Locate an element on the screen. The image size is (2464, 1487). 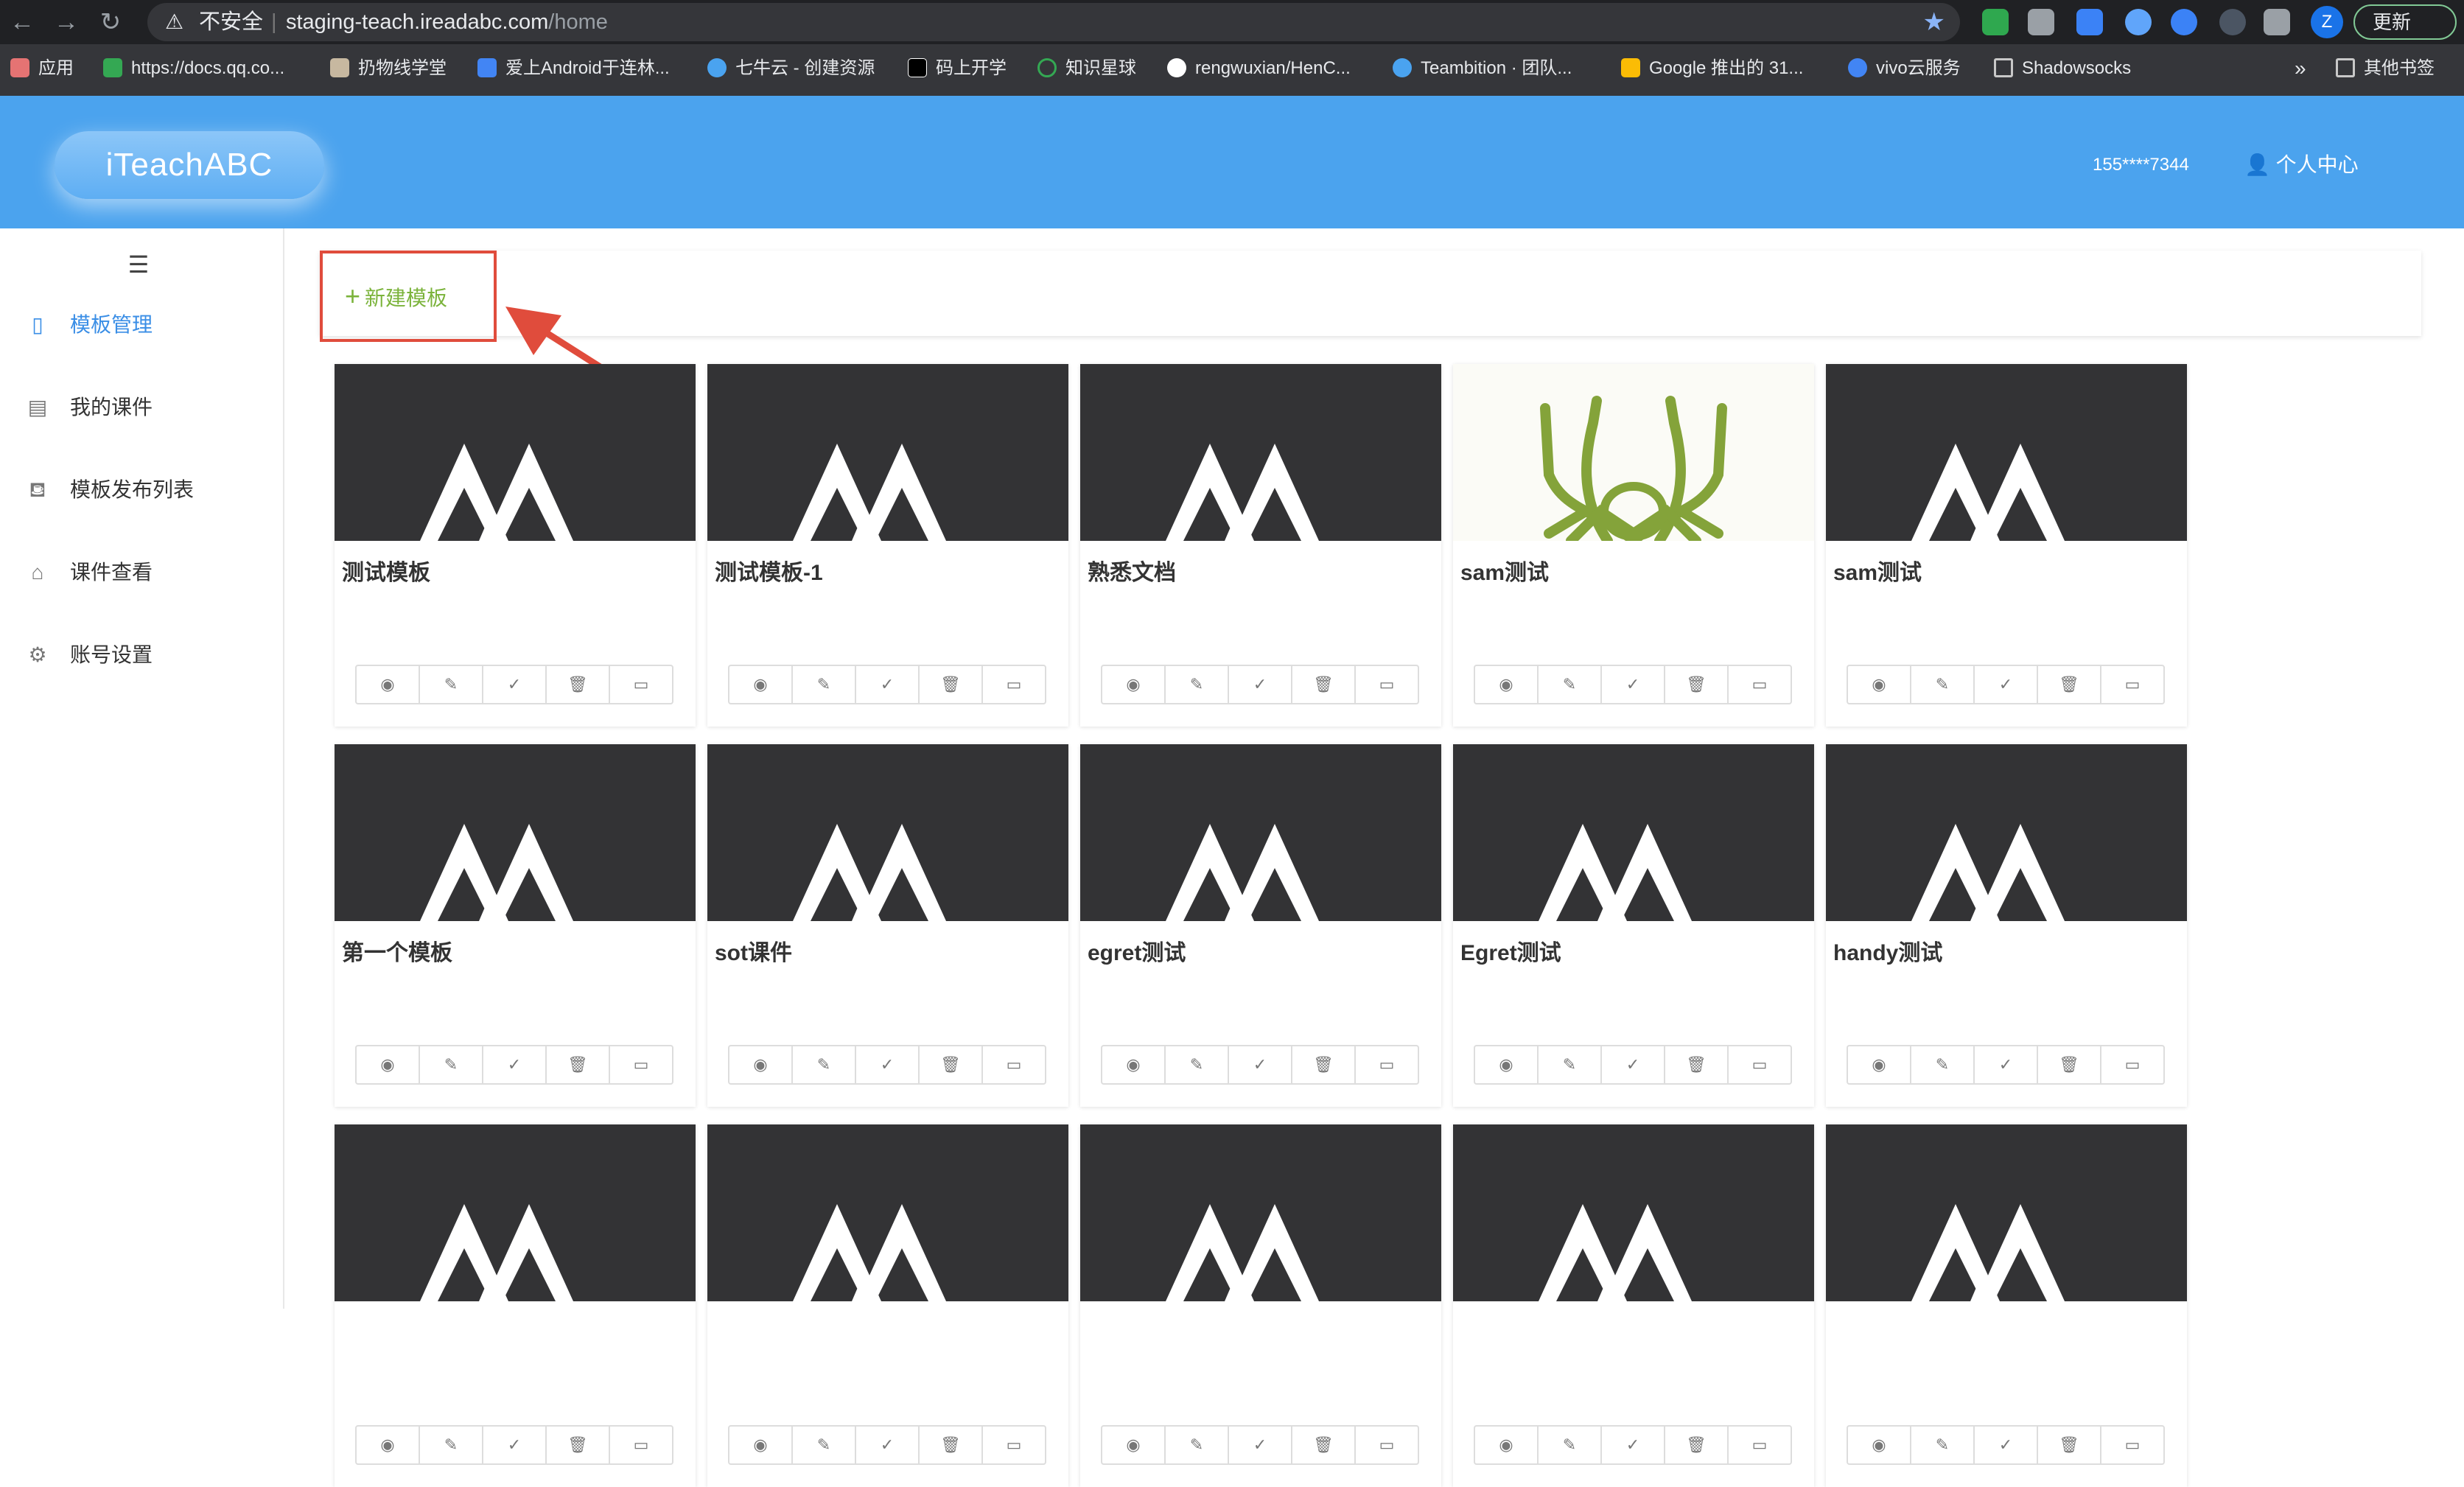
sidebar-item-template-publish-list: ⛾ 模板发布列表 is located at coordinates (141, 490).